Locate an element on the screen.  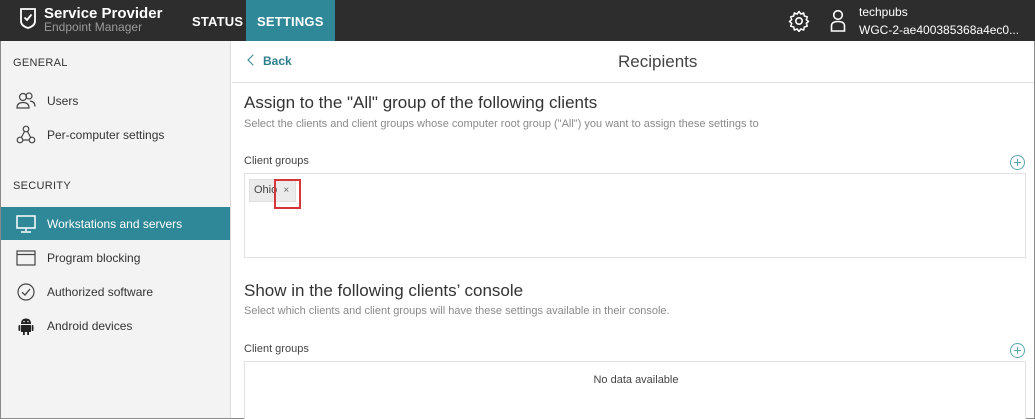
sidebar-item-label: Workstations and servers is located at coordinates (115, 224).